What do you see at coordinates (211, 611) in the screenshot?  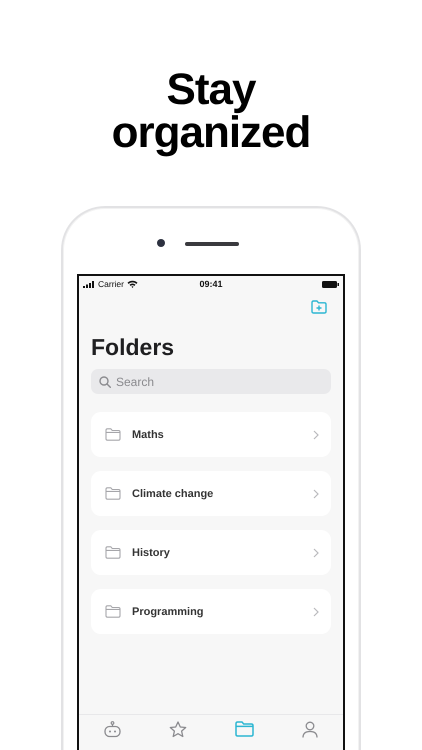 I see `folder-row: Programming` at bounding box center [211, 611].